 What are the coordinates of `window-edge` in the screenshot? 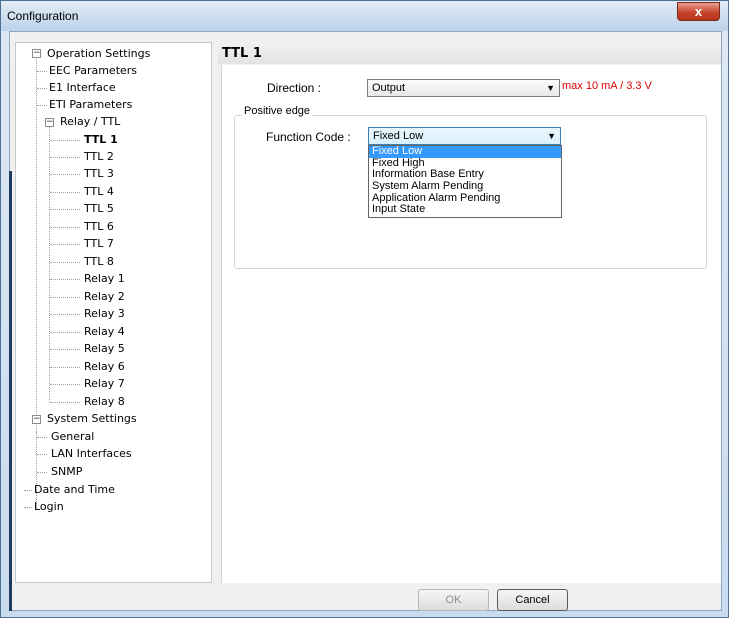 It's located at (10, 391).